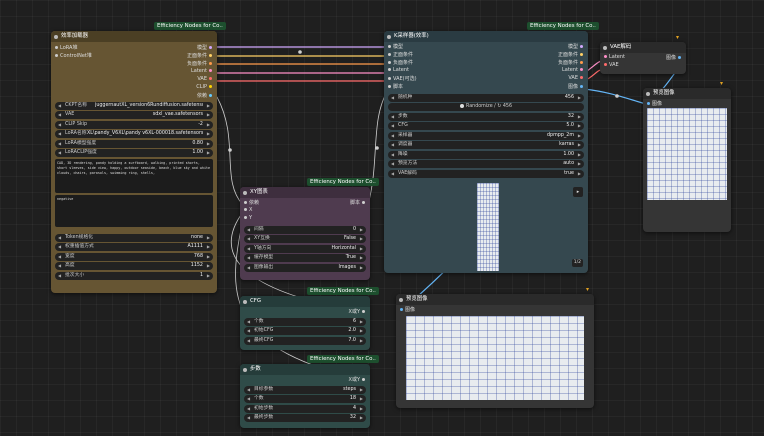 Image resolution: width=764 pixels, height=436 pixels. What do you see at coordinates (486, 36) in the screenshot?
I see `node-title: K采样器(效率)` at bounding box center [486, 36].